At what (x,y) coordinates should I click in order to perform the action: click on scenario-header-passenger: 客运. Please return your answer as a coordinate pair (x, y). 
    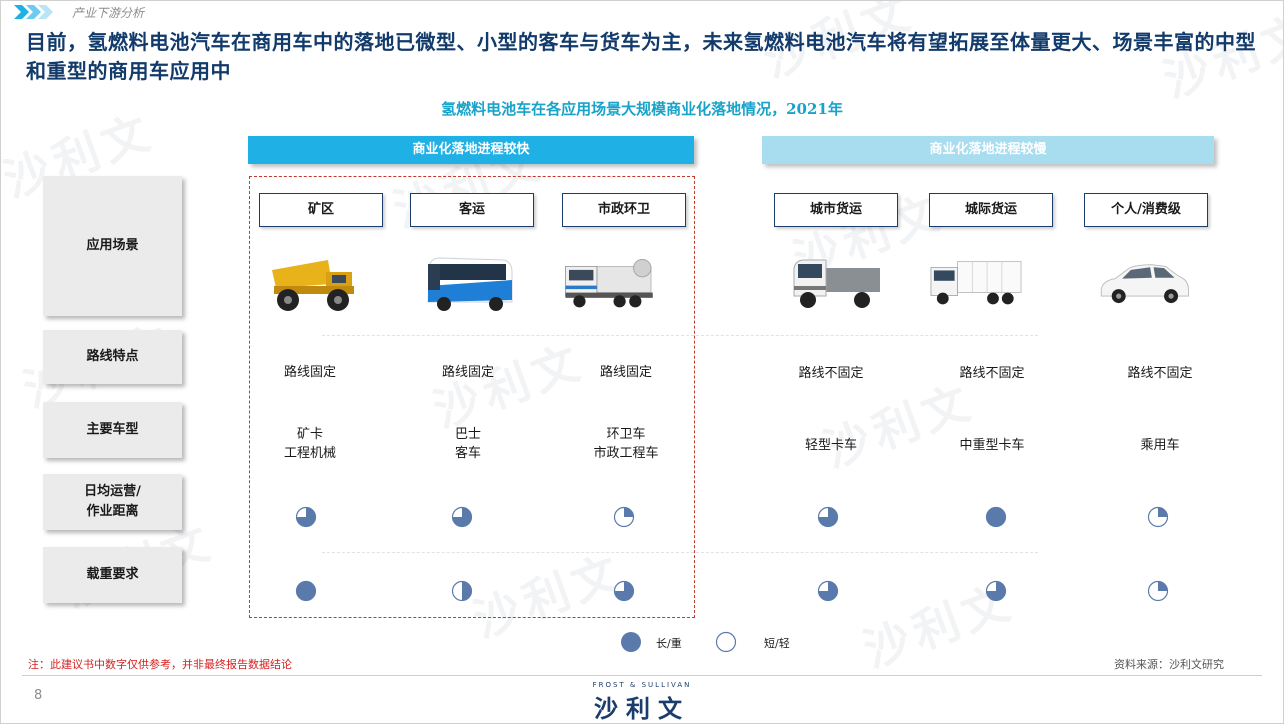
    Looking at the image, I should click on (472, 210).